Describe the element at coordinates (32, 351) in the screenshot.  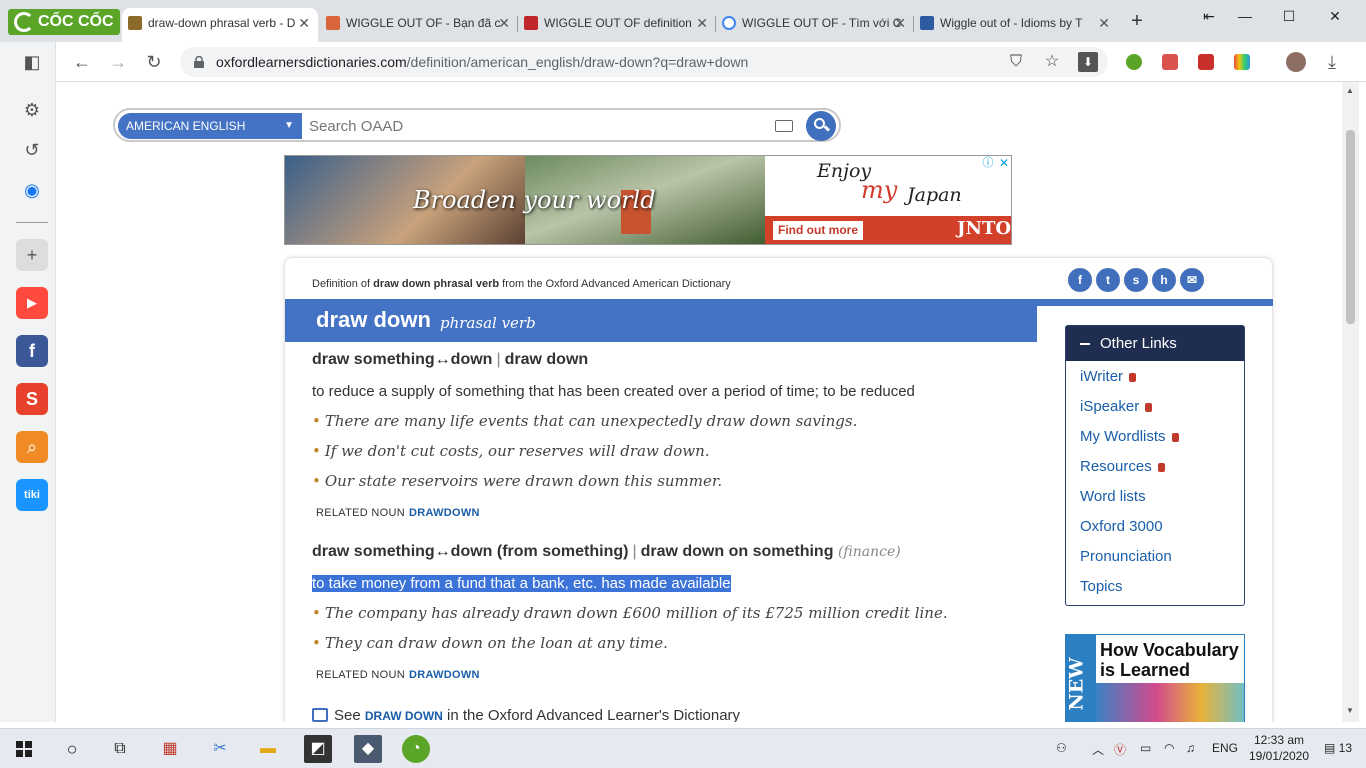
I see `facebook-icon: f` at that location.